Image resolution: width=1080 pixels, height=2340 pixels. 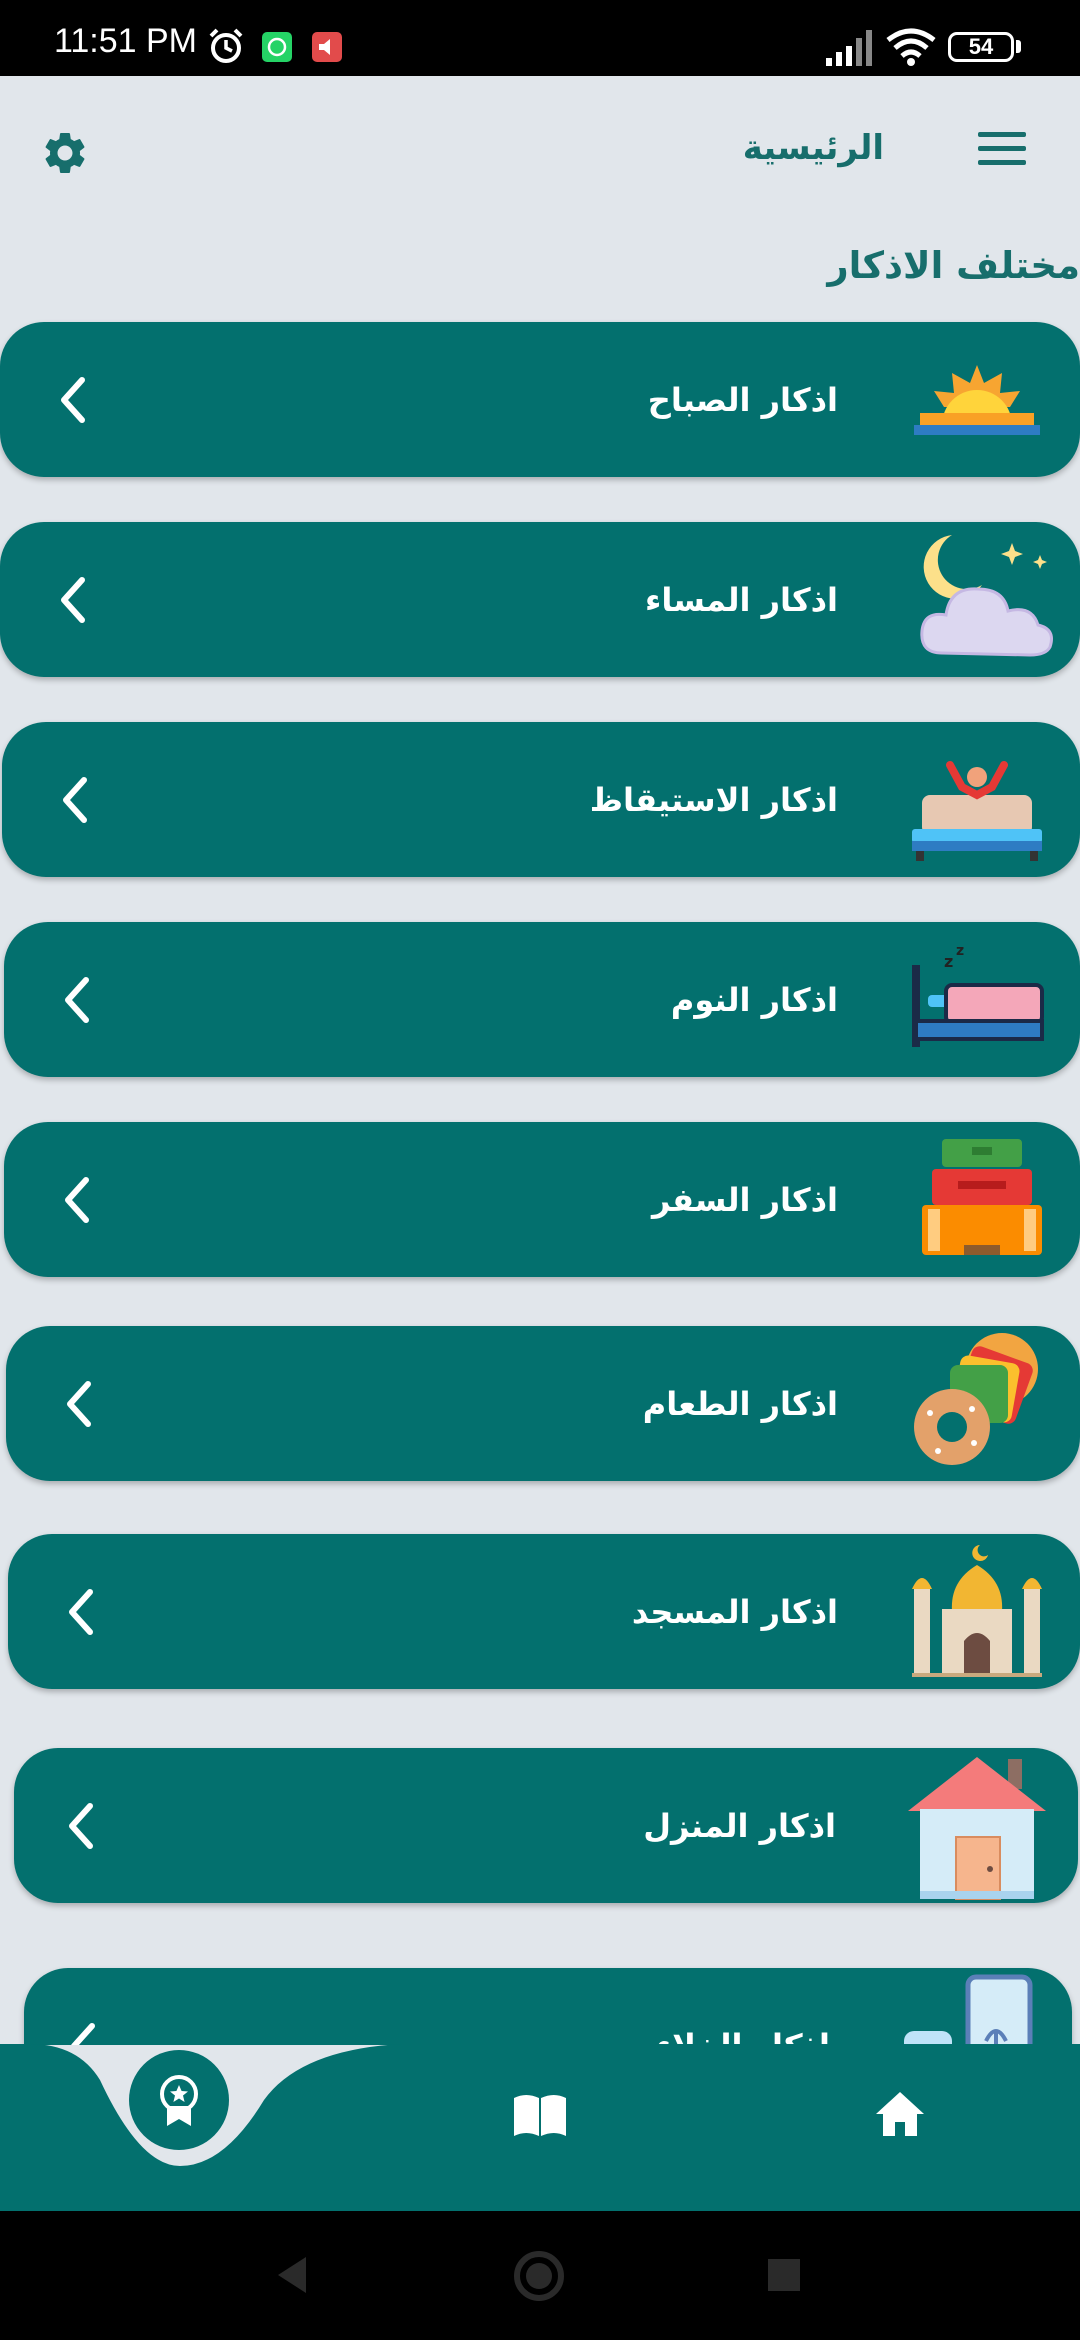 I want to click on battery-icon: 54, so click(x=981, y=47).